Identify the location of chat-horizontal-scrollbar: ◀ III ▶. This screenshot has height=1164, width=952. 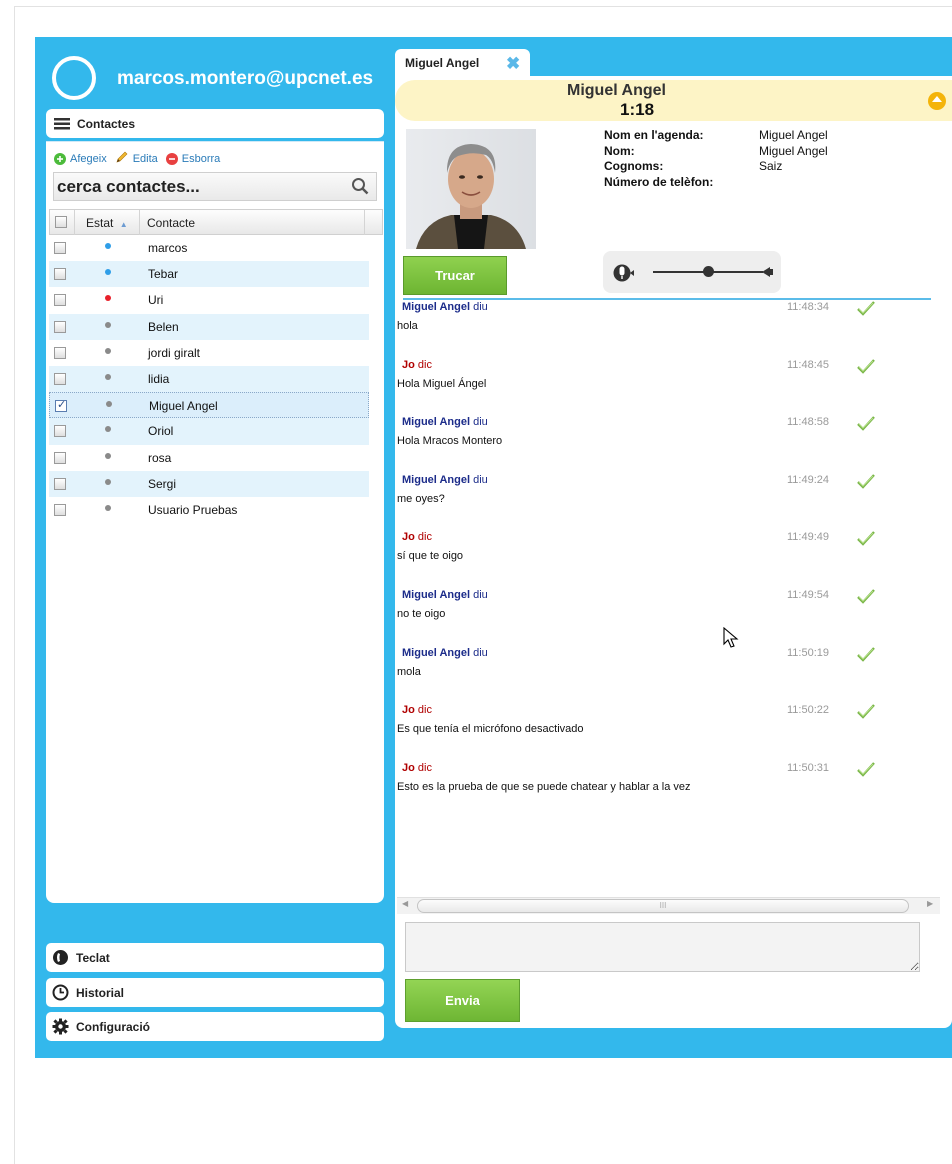
(668, 905).